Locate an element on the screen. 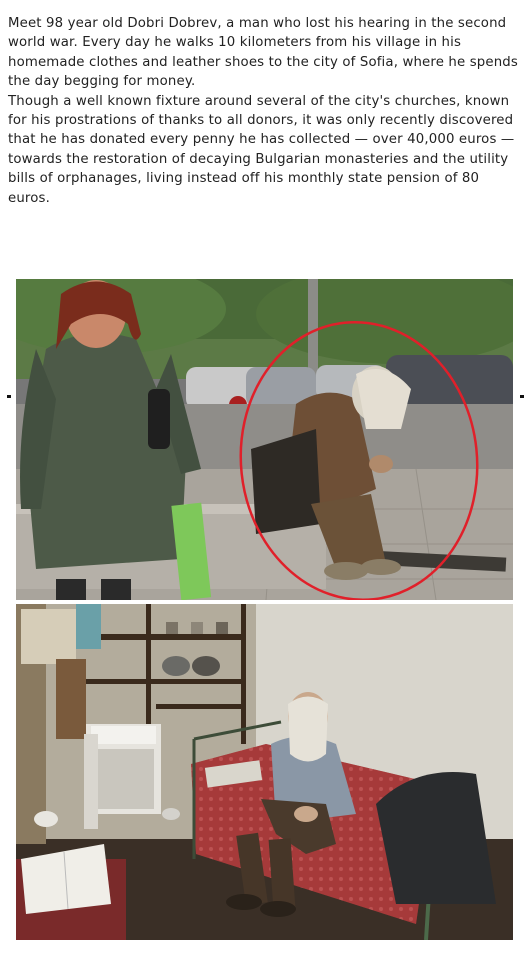 This screenshot has width=530, height=960. right-edge-mark is located at coordinates (522, 396).